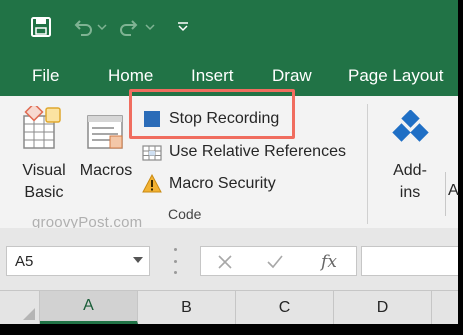 Image resolution: width=463 pixels, height=335 pixels. What do you see at coordinates (367, 164) in the screenshot?
I see `ribbon-separator` at bounding box center [367, 164].